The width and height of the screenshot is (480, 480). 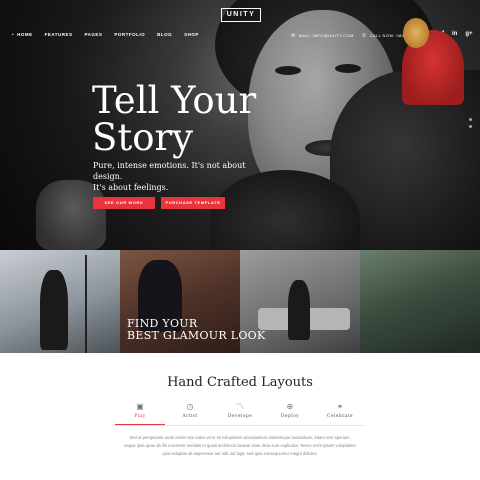 I want to click on tab-play: ▣ Play, so click(x=140, y=412).